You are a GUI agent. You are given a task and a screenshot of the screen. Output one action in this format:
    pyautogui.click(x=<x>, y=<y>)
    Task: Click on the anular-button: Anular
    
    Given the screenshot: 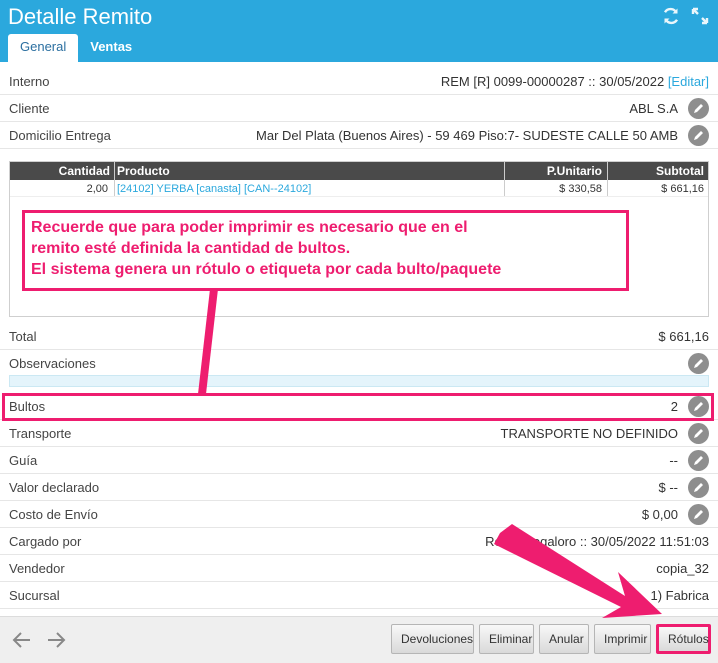 What is the action you would take?
    pyautogui.click(x=564, y=639)
    